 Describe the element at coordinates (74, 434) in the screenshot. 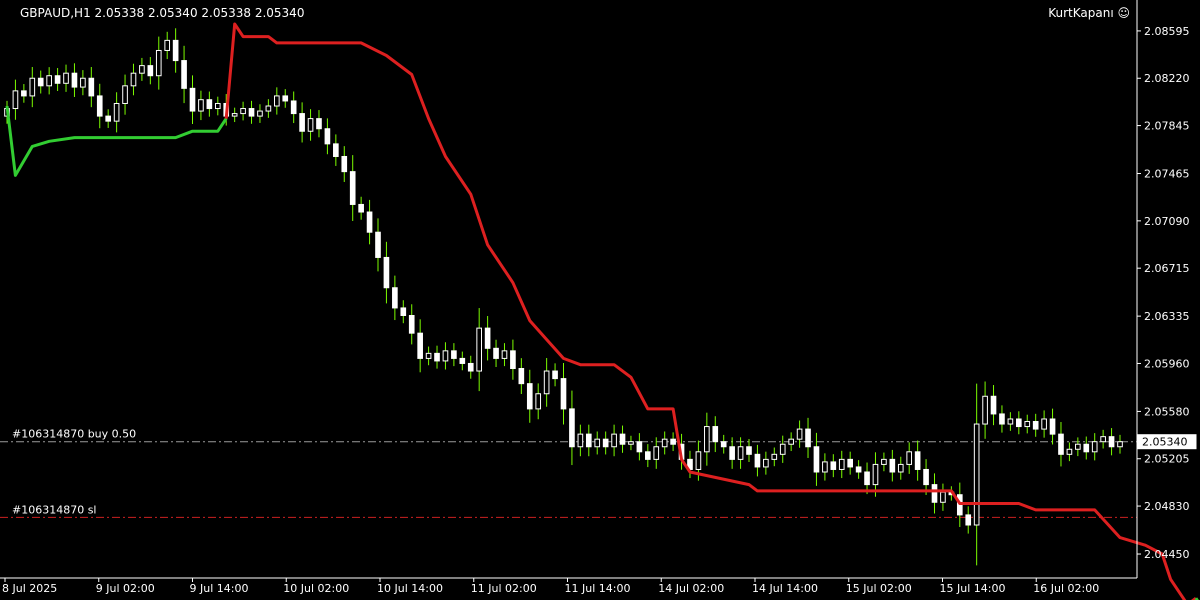

I see `order-line-label: #106314870 buy 0.50` at that location.